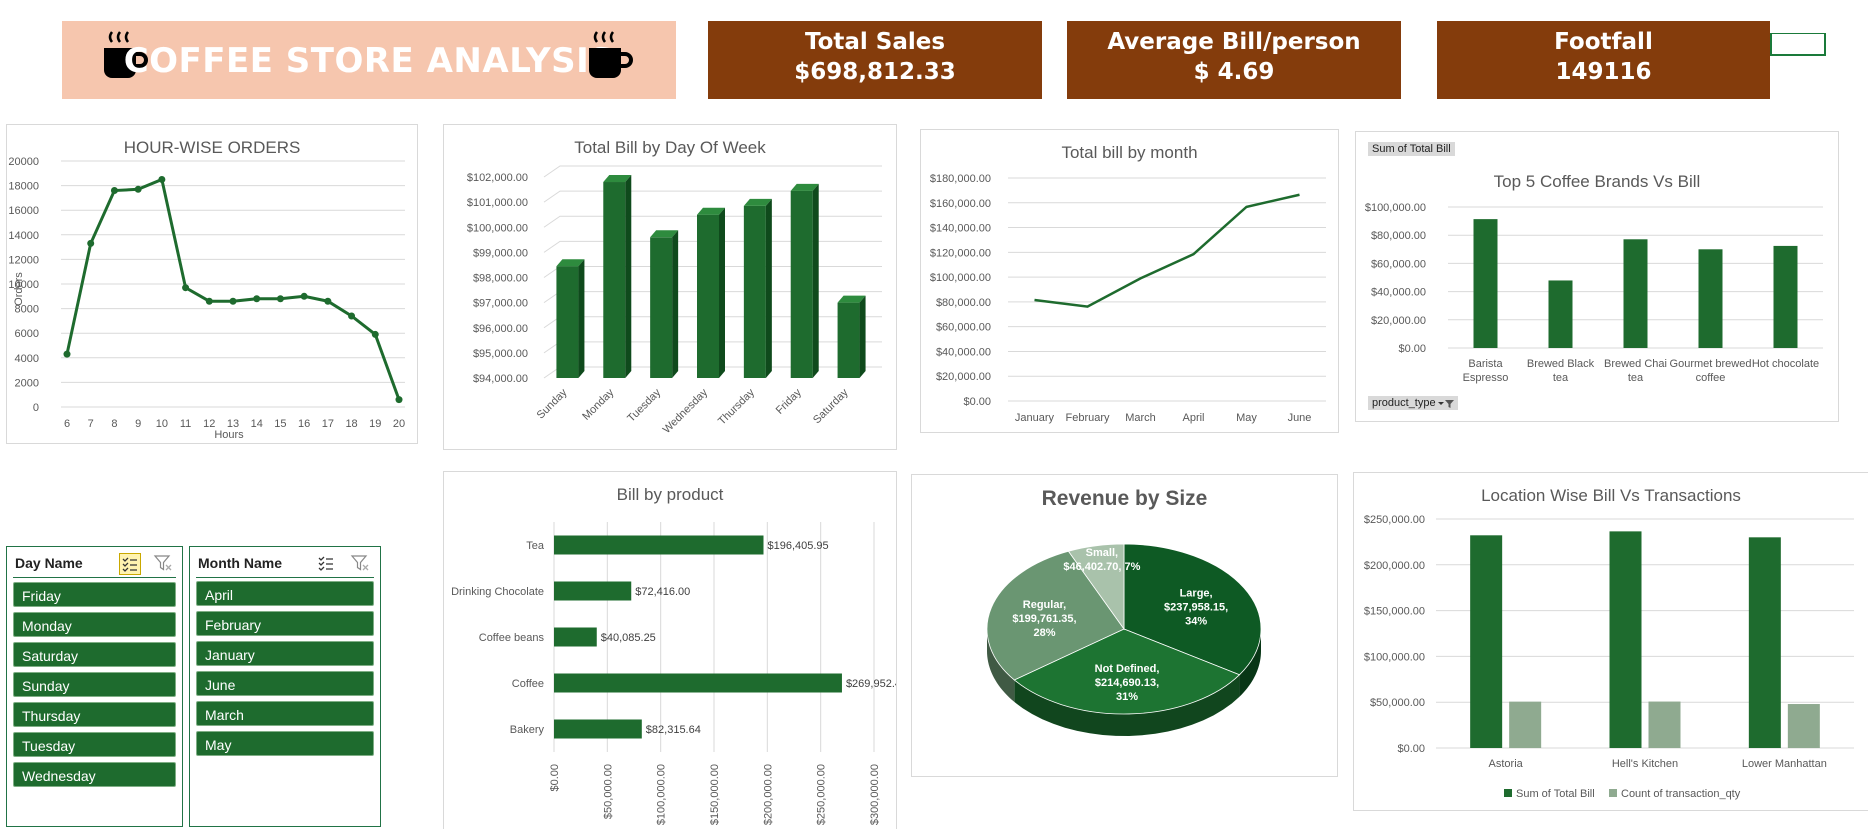 Image resolution: width=1868 pixels, height=829 pixels. Describe the element at coordinates (875, 42) in the screenshot. I see `kpi-label: Total Sales` at that location.